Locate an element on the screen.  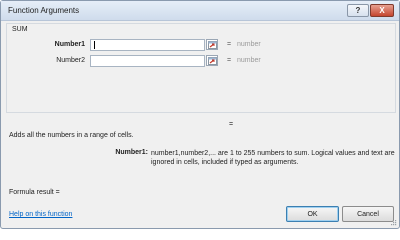
number1-result: number is located at coordinates (249, 44).